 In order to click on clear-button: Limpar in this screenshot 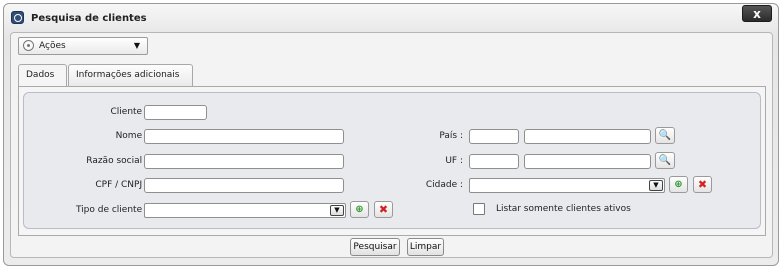, I will do `click(425, 247)`.